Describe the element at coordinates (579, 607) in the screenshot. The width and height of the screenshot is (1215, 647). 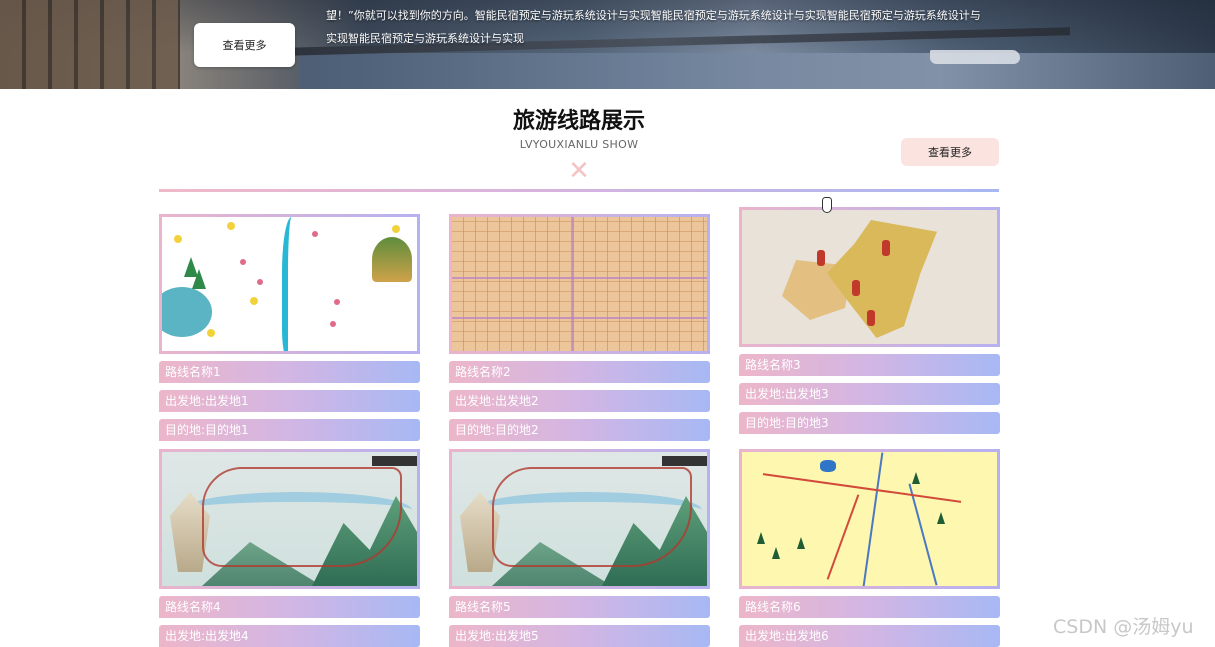
I see `route-name: 路线名称5` at that location.